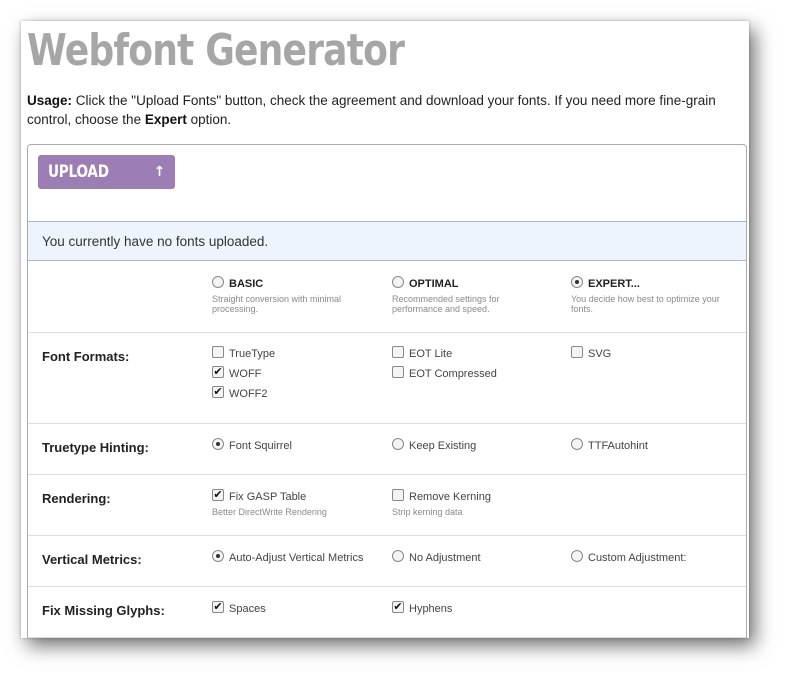 This screenshot has height=681, width=792. What do you see at coordinates (387, 612) in the screenshot?
I see `glyphs-row: Fix Missing Glyphs: ✔ Spaces ✔ Hyphens` at bounding box center [387, 612].